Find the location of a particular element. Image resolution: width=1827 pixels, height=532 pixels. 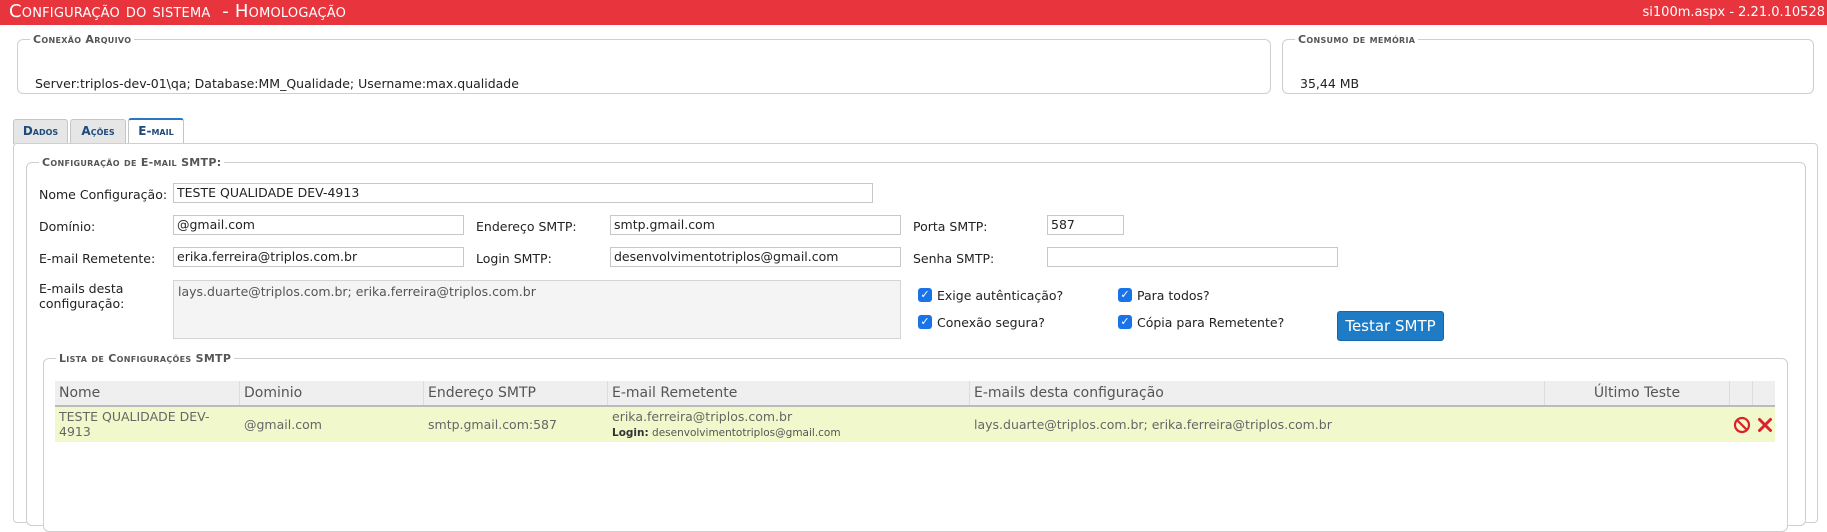

auth-checkbox-label: Exige autênticação? is located at coordinates (1000, 295).